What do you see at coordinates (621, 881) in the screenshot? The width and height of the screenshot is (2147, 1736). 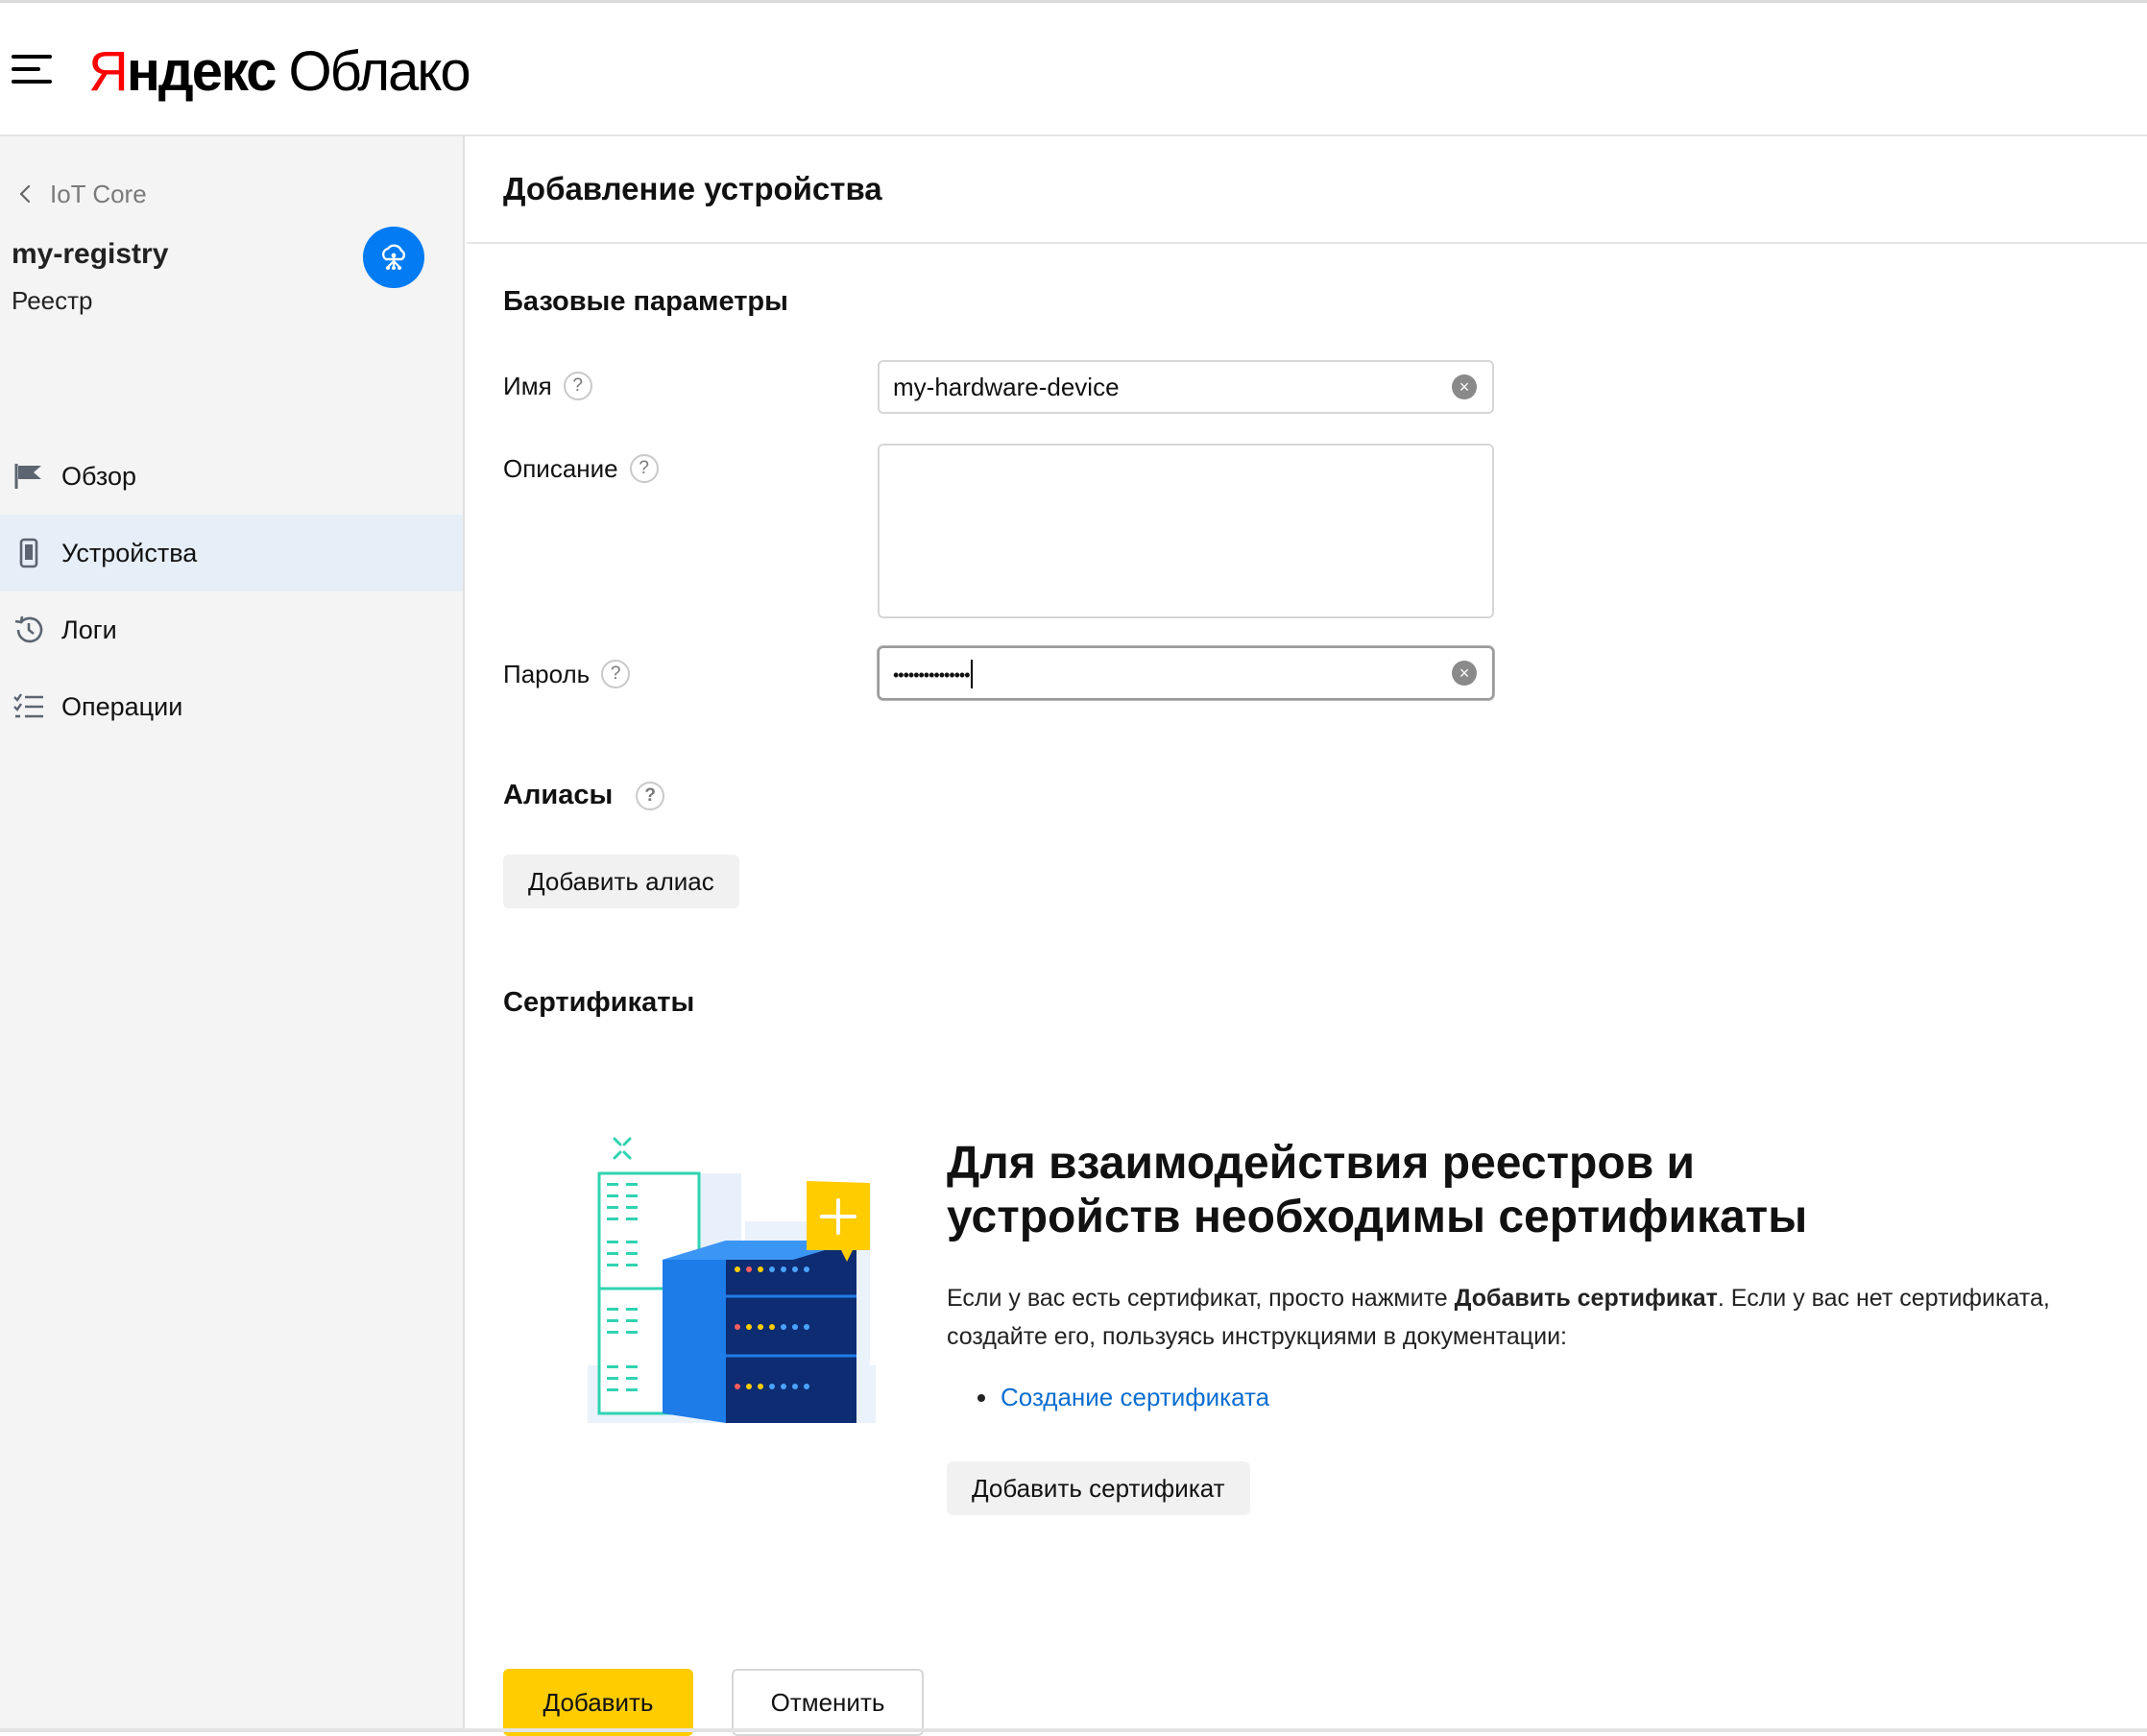 I see `add-alias-button: Добавить алиас` at bounding box center [621, 881].